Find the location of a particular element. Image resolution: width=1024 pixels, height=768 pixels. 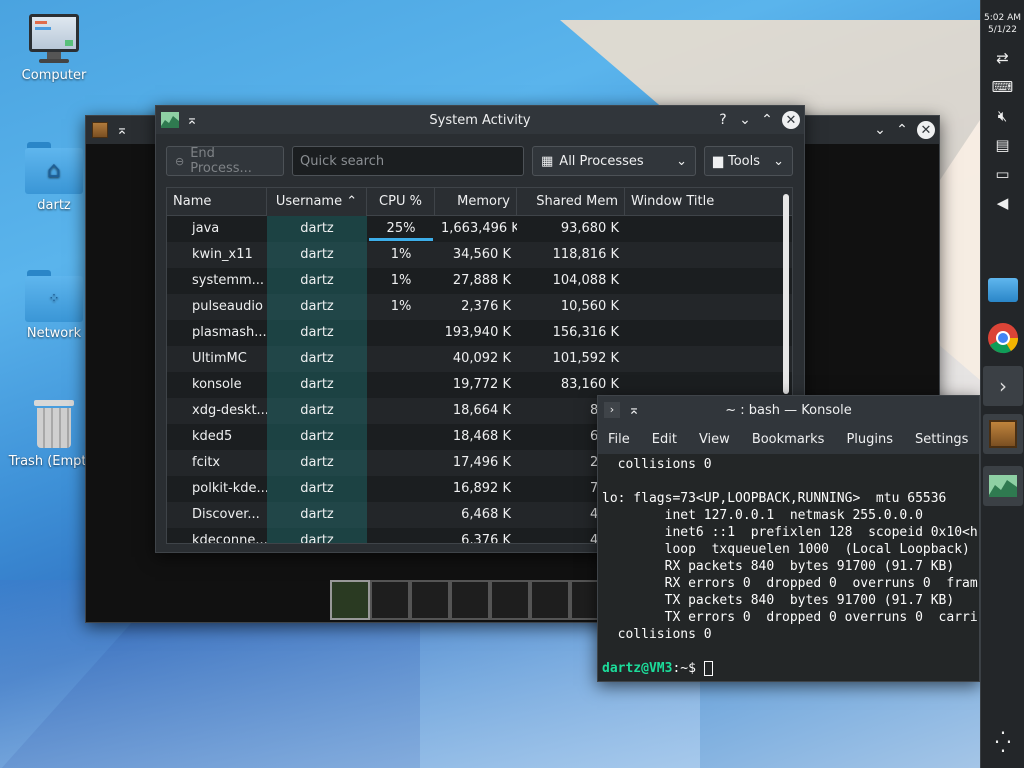

table-row: pulseaudio dartz 1% 2,376 K 10,560 K is located at coordinates (479, 307).